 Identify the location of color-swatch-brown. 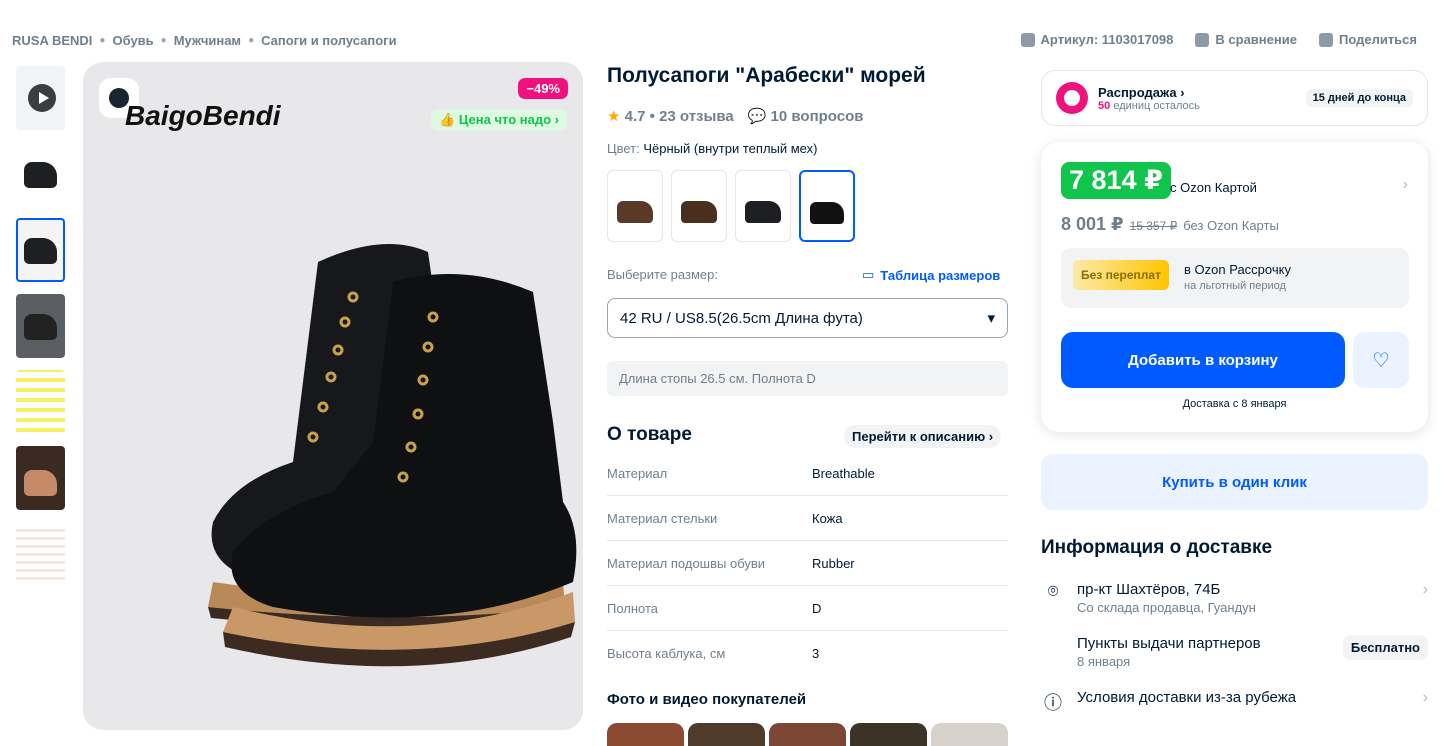
(635, 206).